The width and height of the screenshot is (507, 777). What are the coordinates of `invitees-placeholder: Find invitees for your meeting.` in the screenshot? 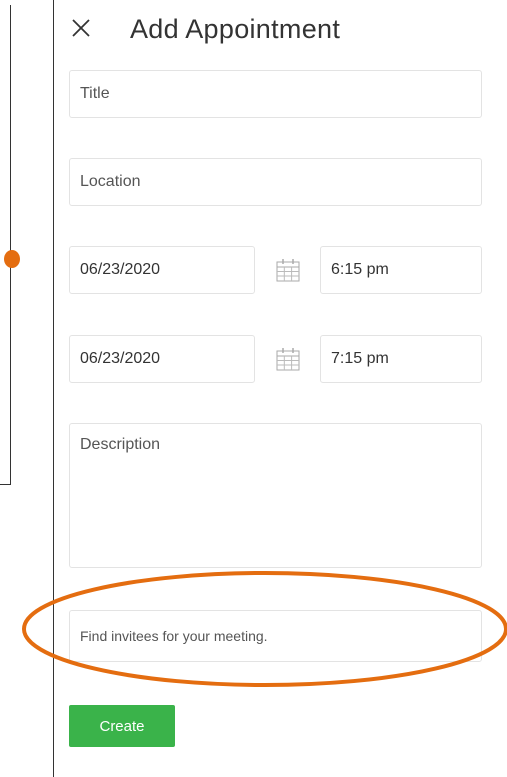 It's located at (174, 636).